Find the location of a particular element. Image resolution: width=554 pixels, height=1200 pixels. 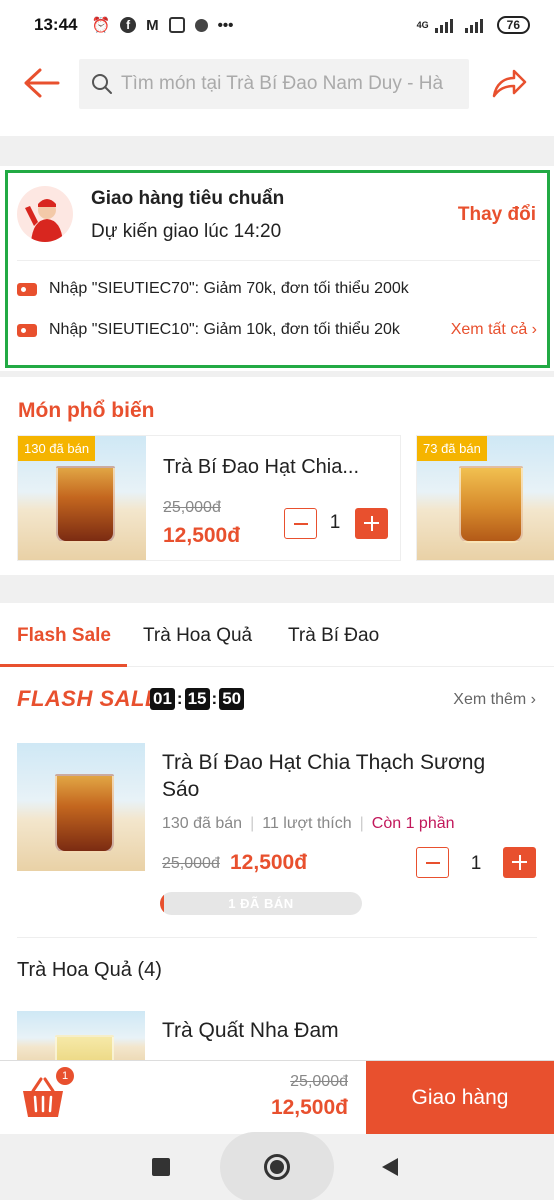

see-more-label: Xem thêm is located at coordinates (490, 699).